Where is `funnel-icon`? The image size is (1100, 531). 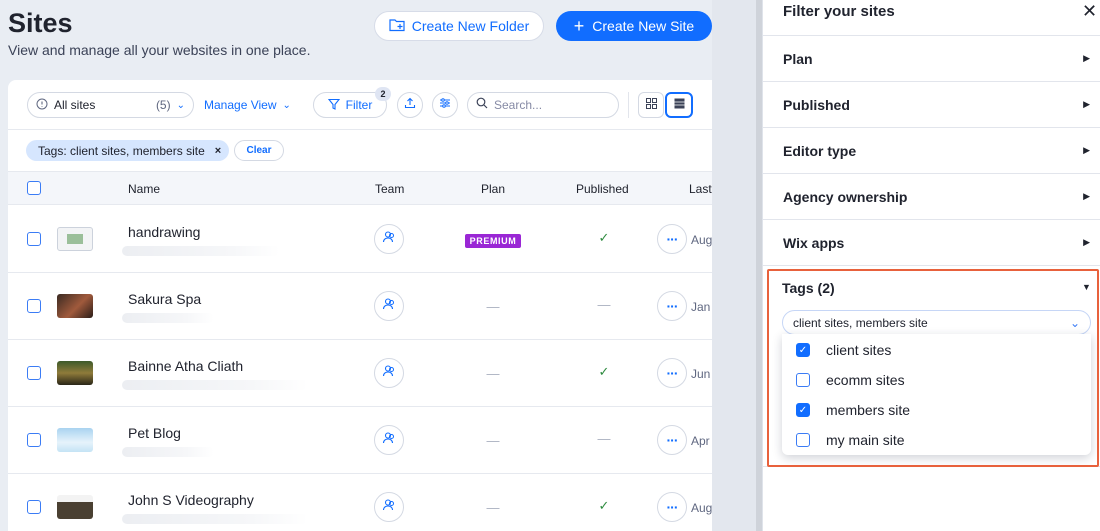
funnel-icon is located at coordinates (333, 105).